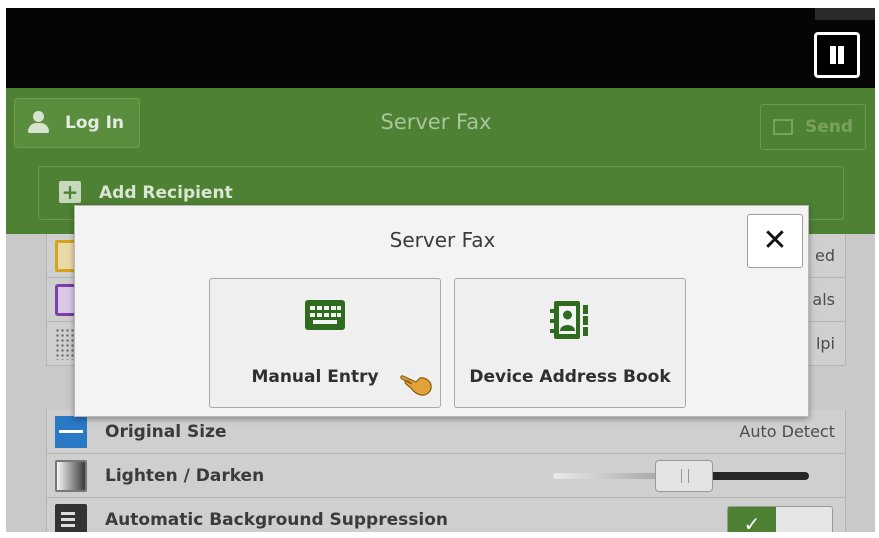 The image size is (879, 538). Describe the element at coordinates (833, 55) in the screenshot. I see `pause-icon` at that location.